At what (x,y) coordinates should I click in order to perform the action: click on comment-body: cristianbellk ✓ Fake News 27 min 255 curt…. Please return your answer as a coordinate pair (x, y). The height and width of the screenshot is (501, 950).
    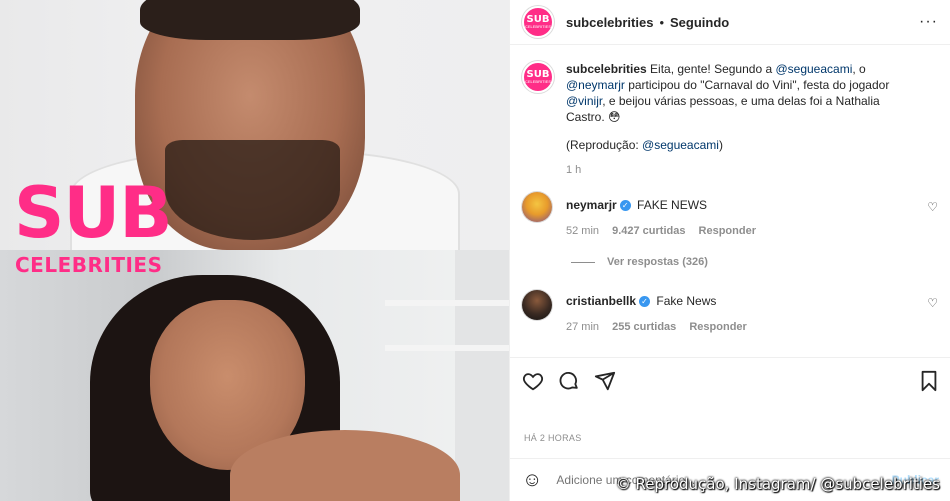
    Looking at the image, I should click on (661, 311).